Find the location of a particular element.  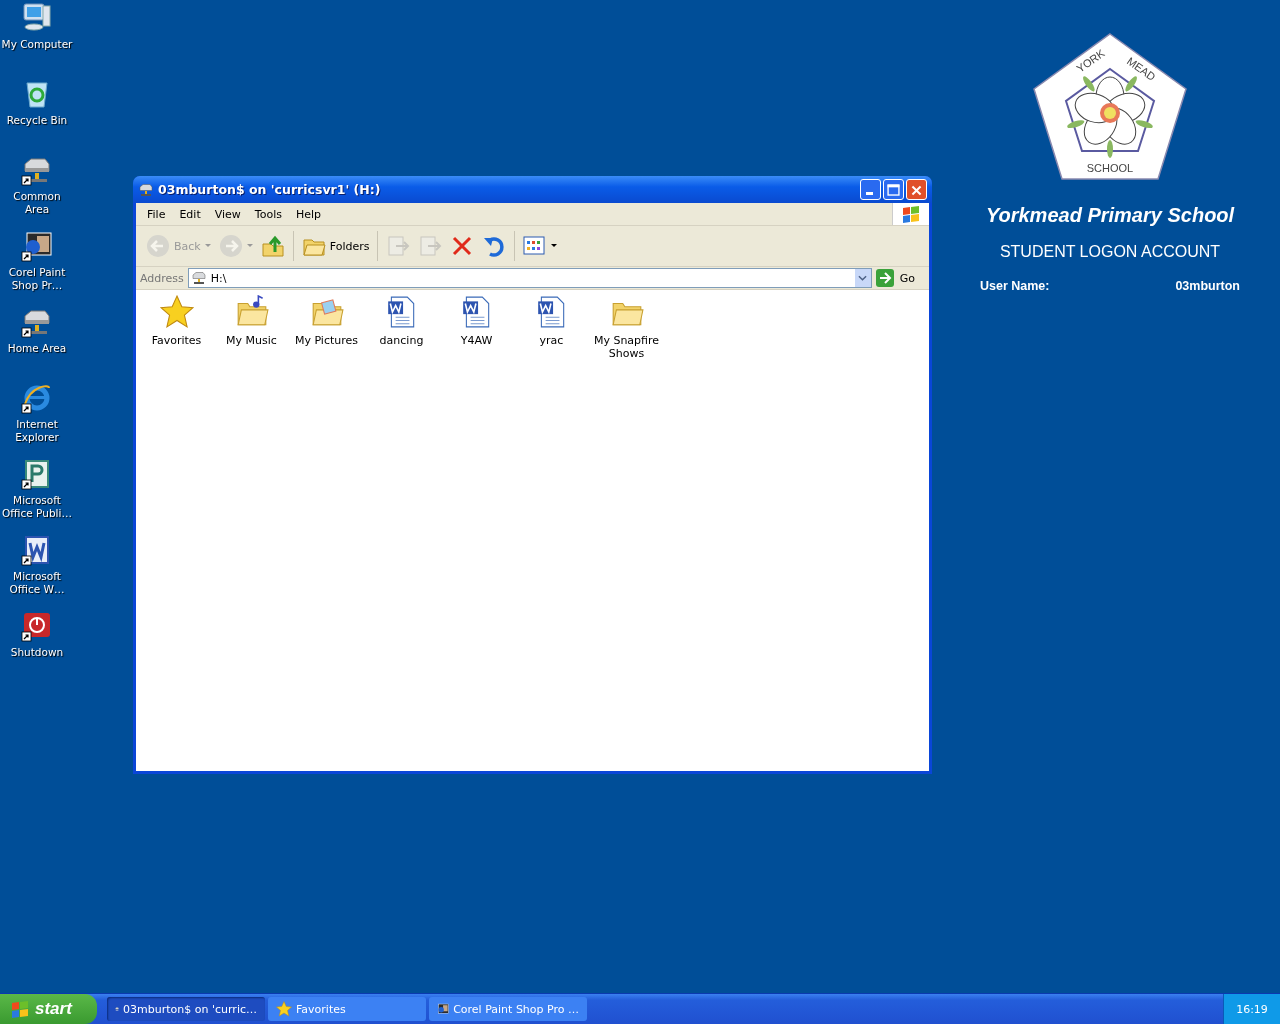

school-name: Yorkmead Primary School is located at coordinates (1110, 215).